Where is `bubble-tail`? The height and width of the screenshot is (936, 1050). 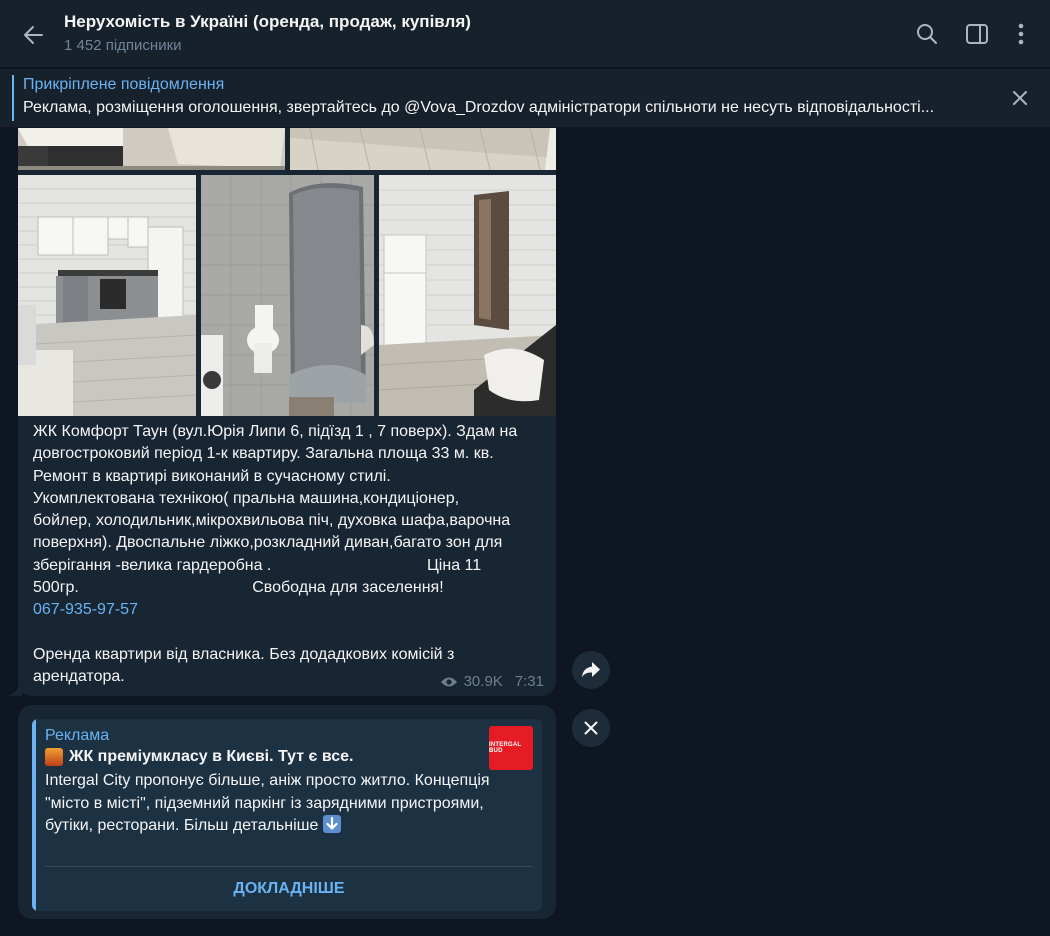
bubble-tail is located at coordinates (15, 688).